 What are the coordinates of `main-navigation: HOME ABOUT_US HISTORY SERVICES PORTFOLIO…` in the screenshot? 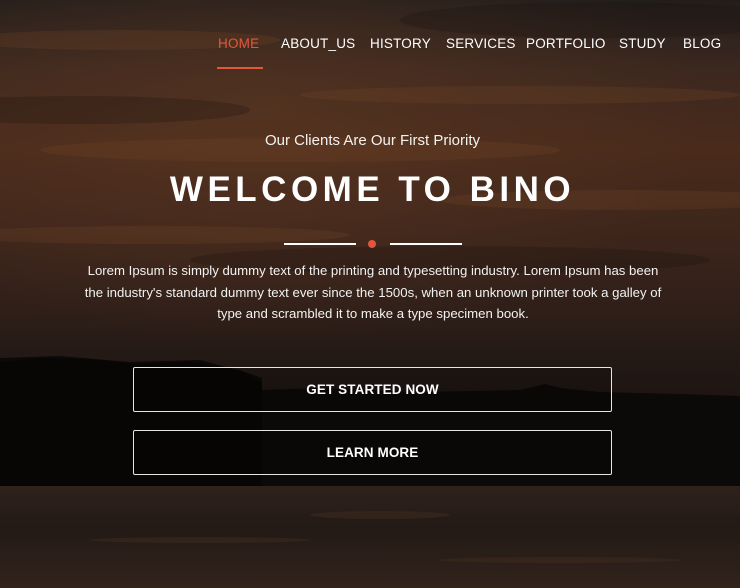 It's located at (370, 35).